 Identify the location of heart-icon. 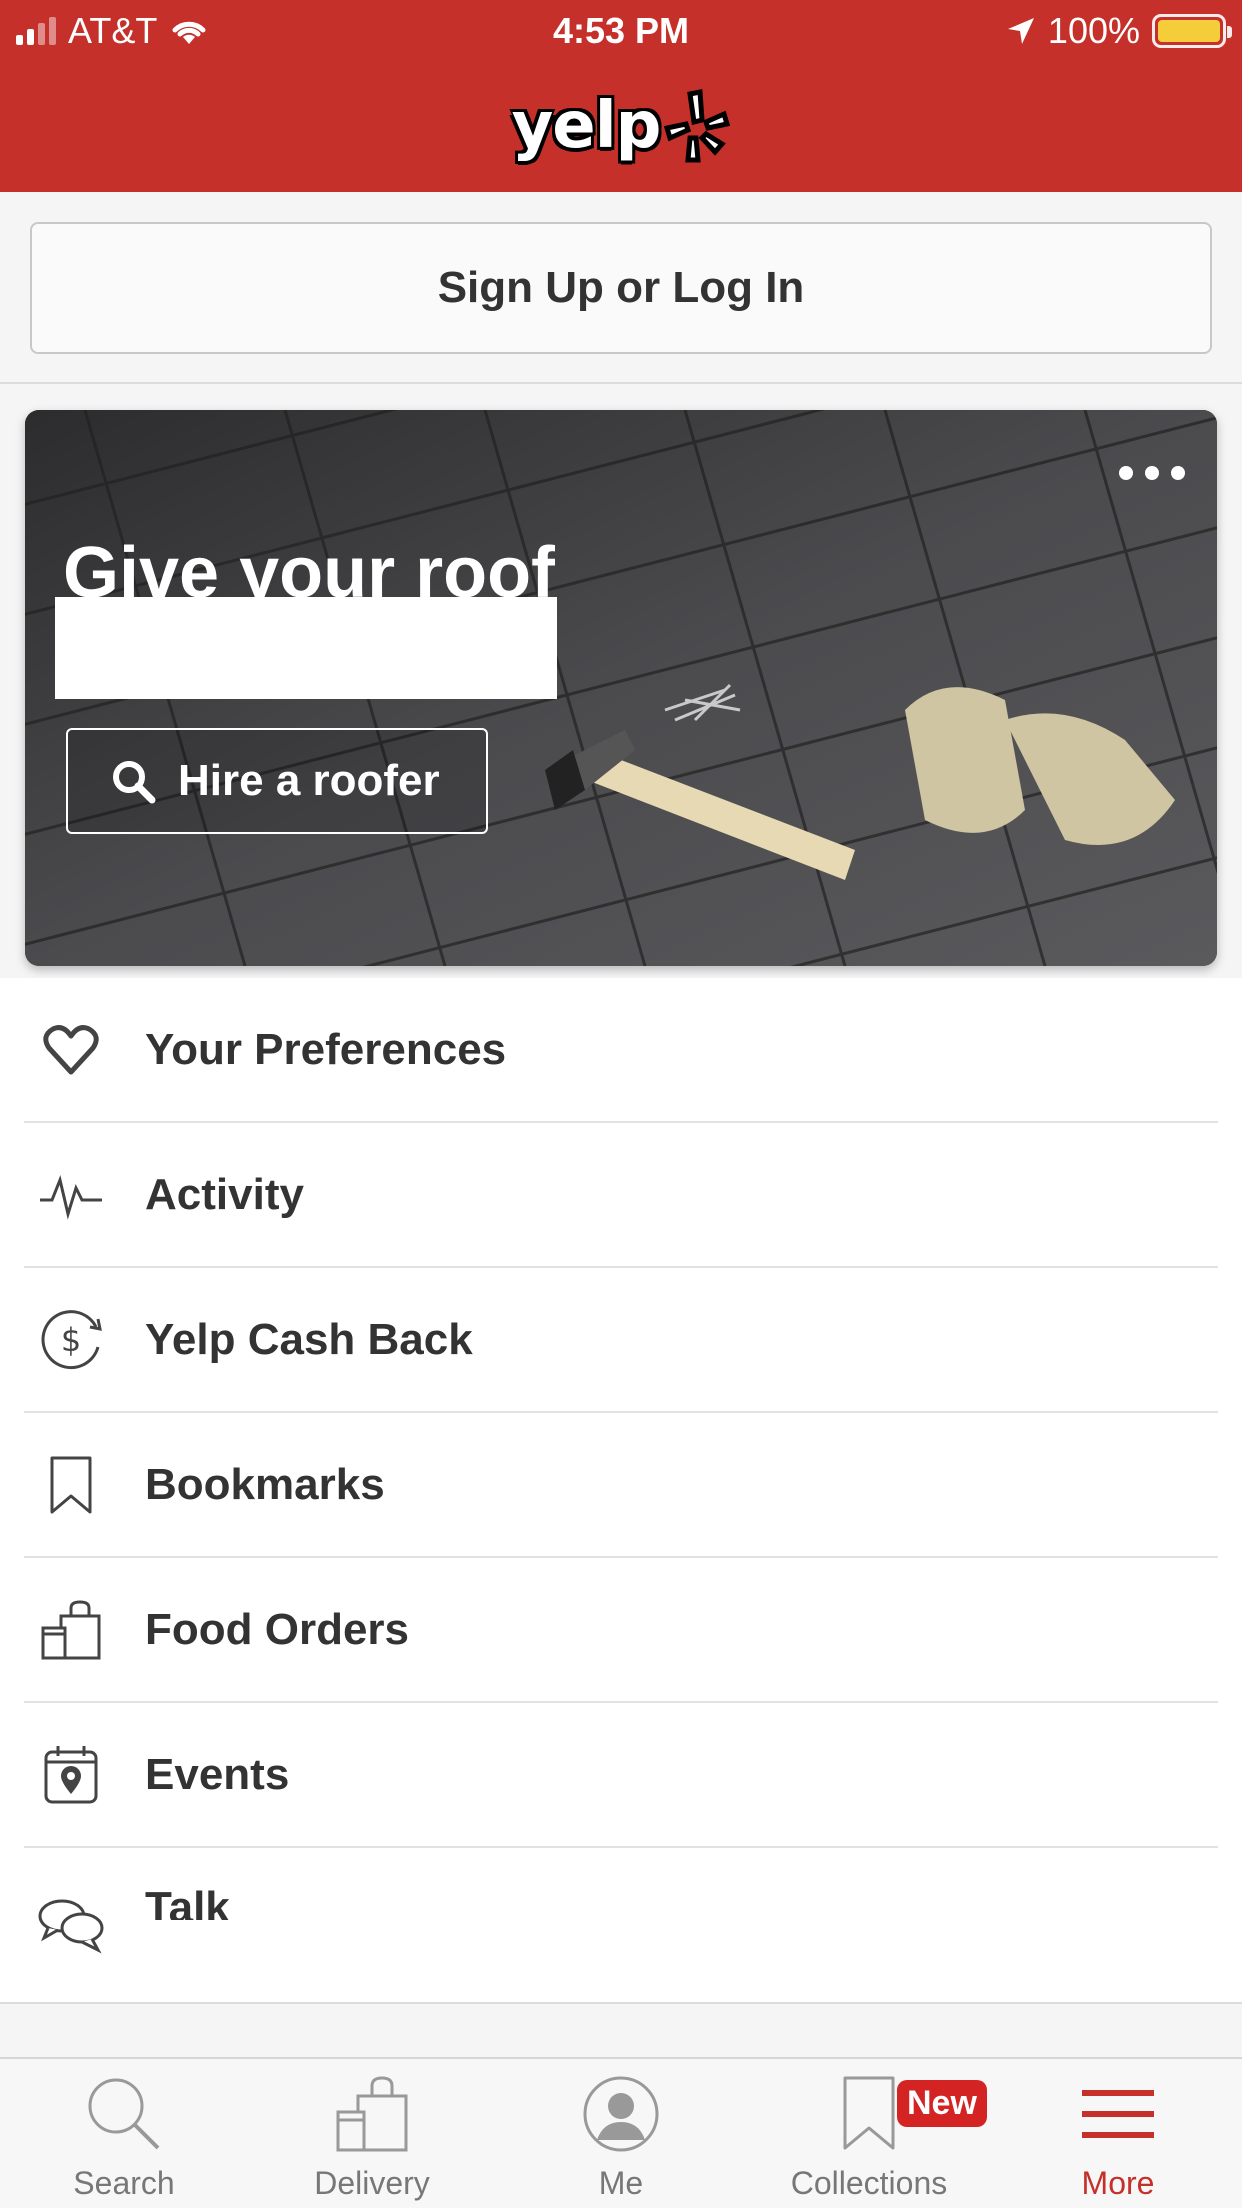
(71, 1050).